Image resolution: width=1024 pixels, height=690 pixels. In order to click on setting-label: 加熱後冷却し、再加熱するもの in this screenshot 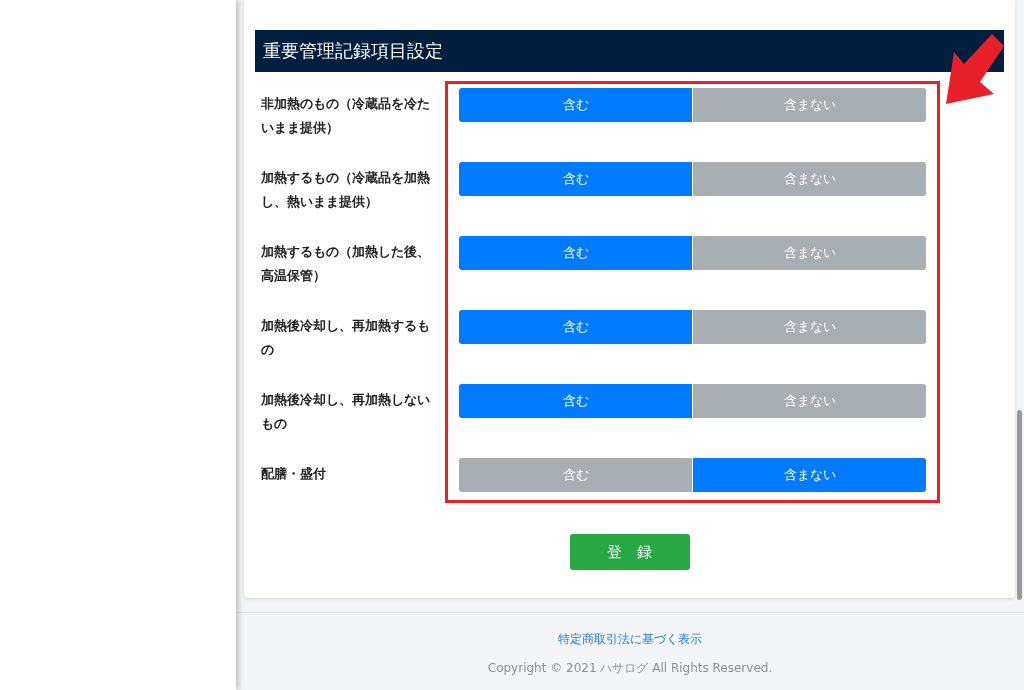, I will do `click(345, 338)`.